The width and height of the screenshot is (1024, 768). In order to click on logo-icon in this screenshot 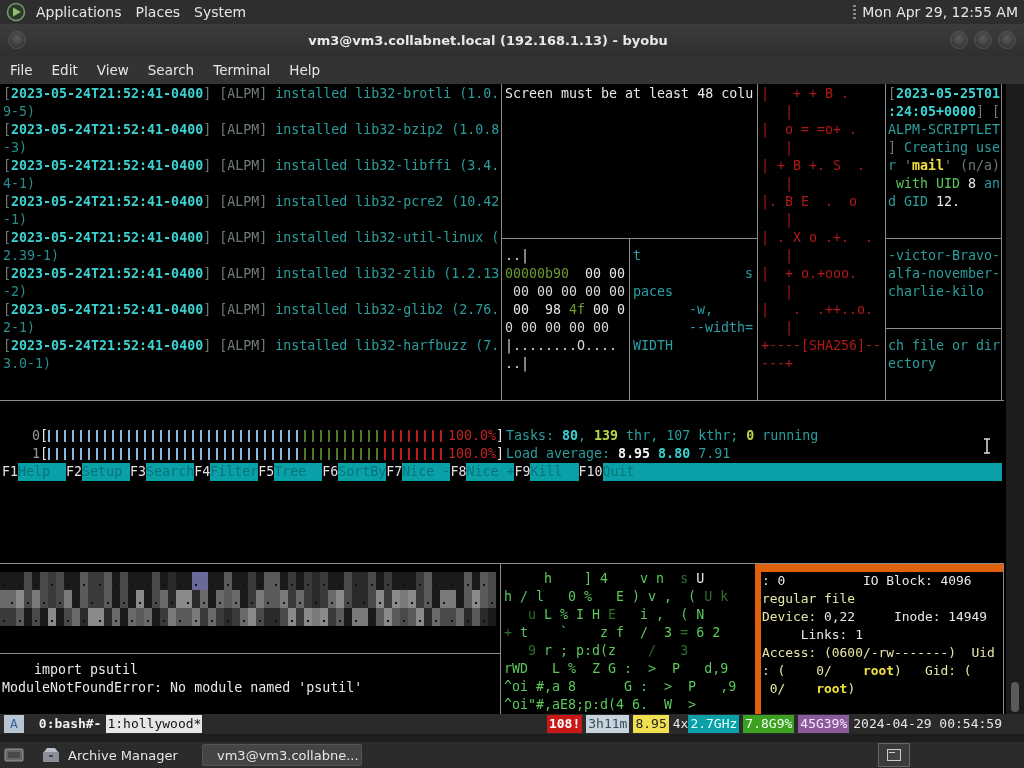, I will do `click(16, 12)`.